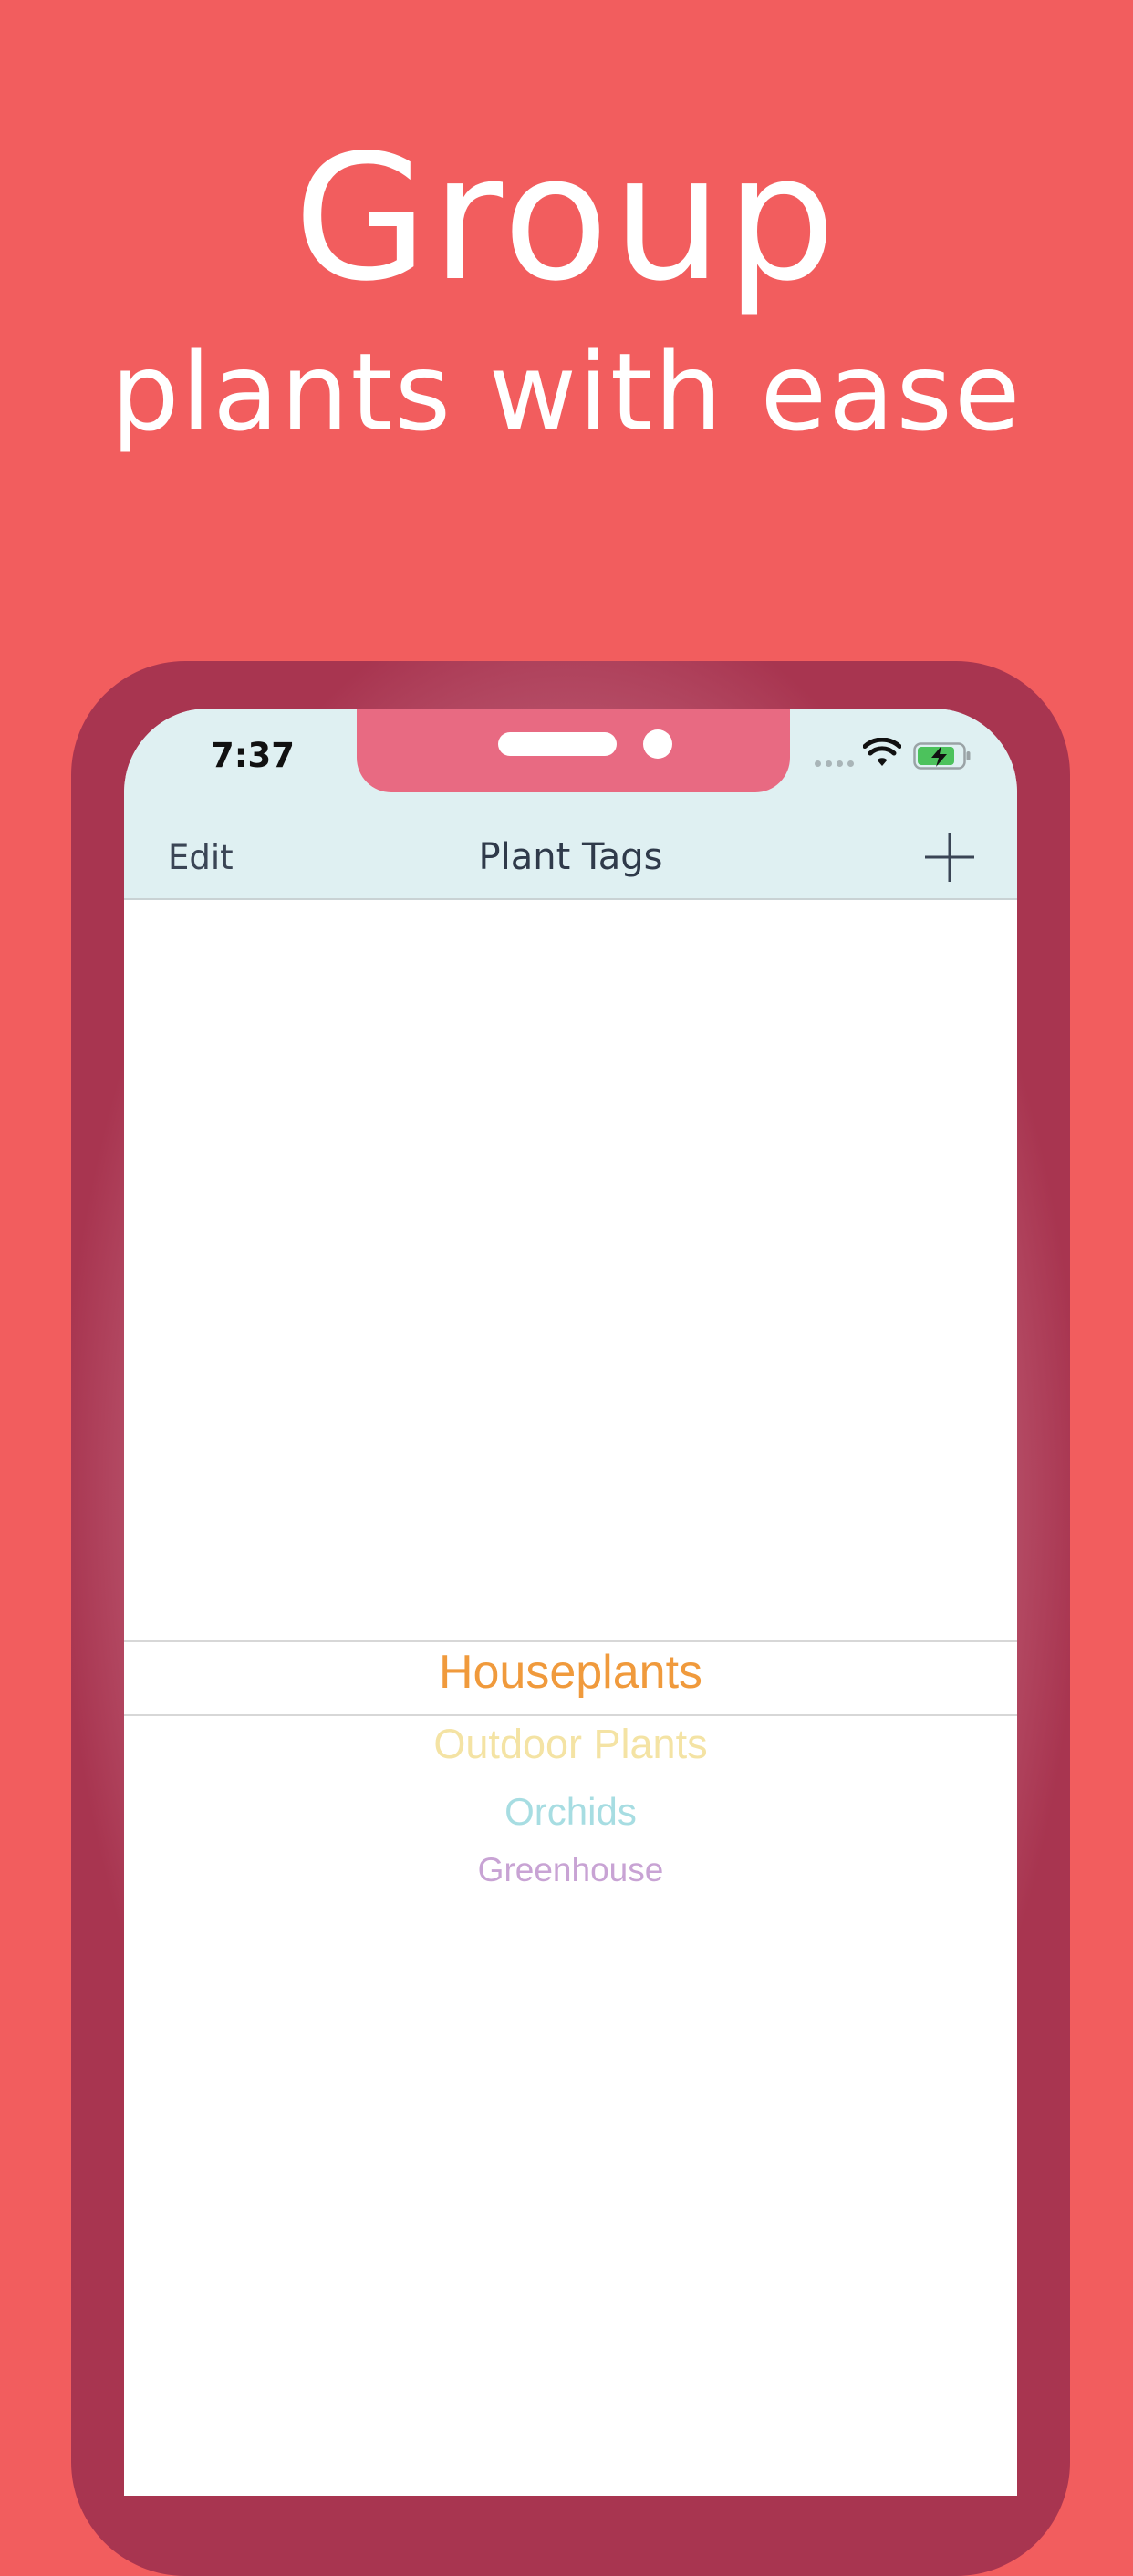 The width and height of the screenshot is (1133, 2576). What do you see at coordinates (950, 857) in the screenshot?
I see `plus-icon` at bounding box center [950, 857].